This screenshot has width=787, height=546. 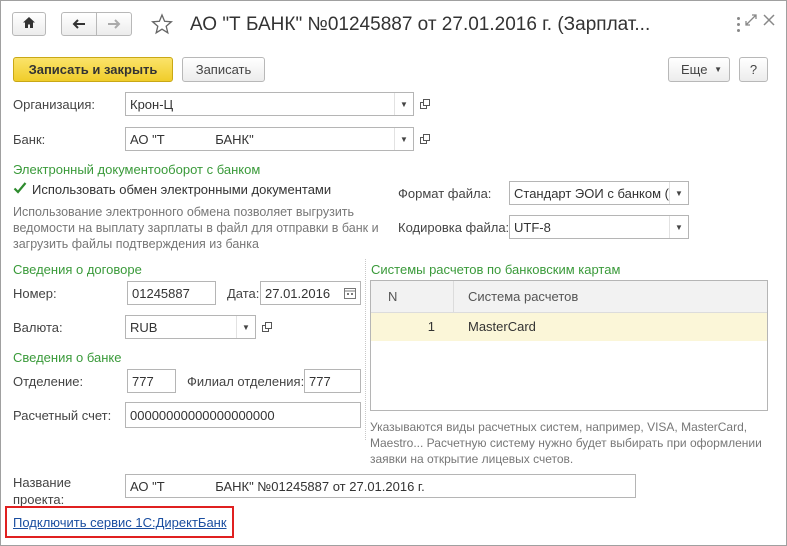 I want to click on column-separator, so click(x=453, y=296).